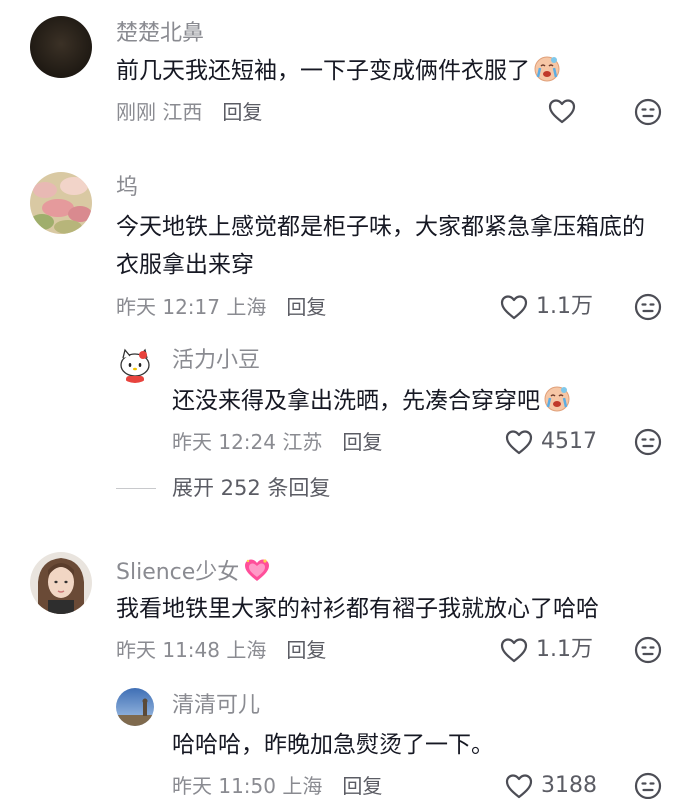 Image resolution: width=690 pixels, height=799 pixels. What do you see at coordinates (247, 786) in the screenshot?
I see `reply-time-location: 昨天 11:50 上海` at bounding box center [247, 786].